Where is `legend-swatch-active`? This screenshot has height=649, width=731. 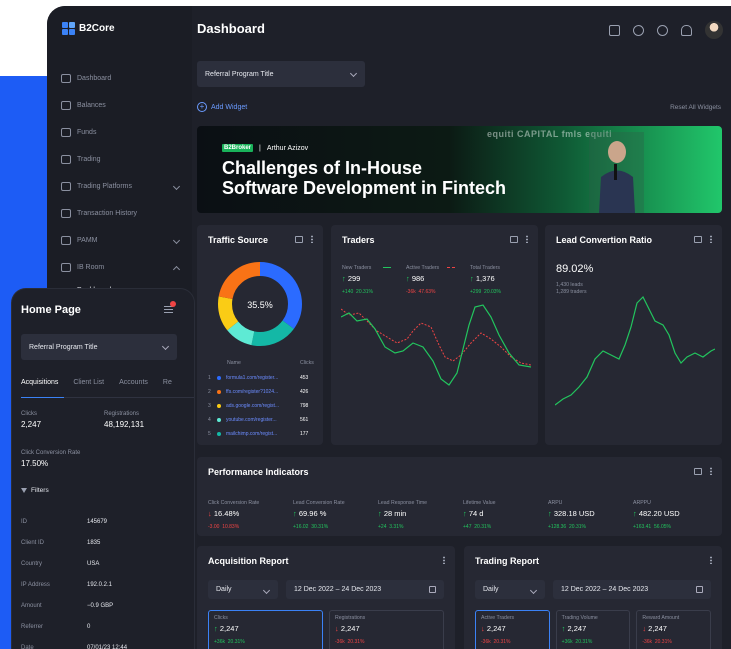
legend-swatch-active is located at coordinates (451, 267).